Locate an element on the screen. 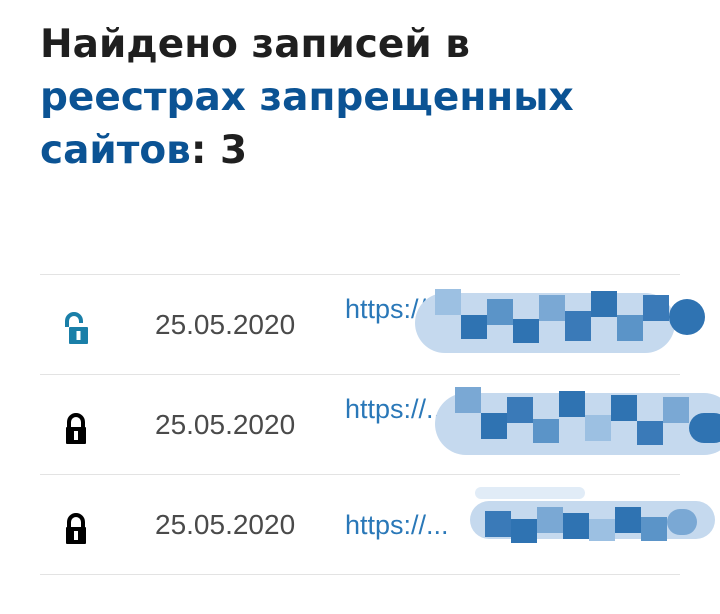 Image resolution: width=720 pixels, height=614 pixels. title-count: : 3 is located at coordinates (219, 150).